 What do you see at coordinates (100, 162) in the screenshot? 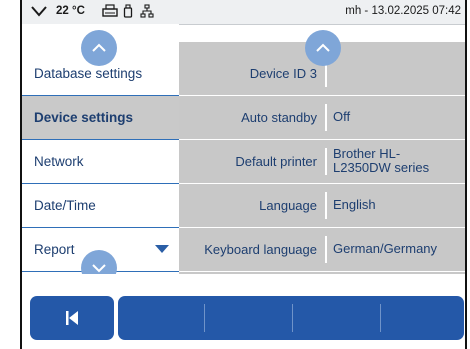
I see `menu-item-network: Network` at bounding box center [100, 162].